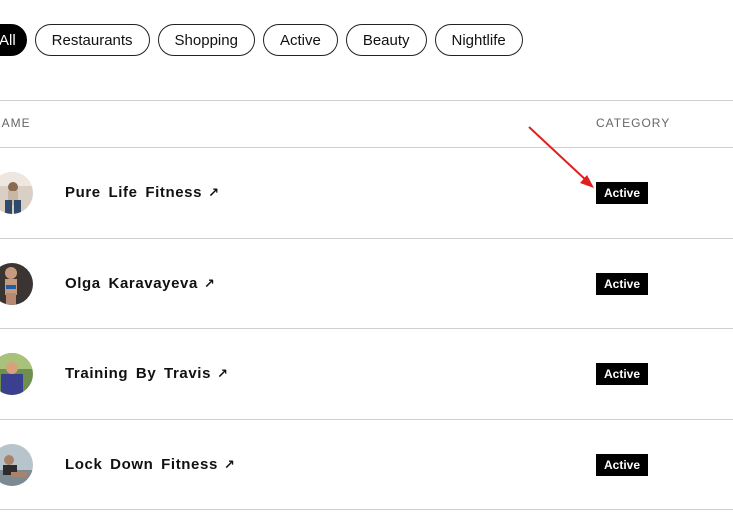 This screenshot has height=512, width=733. I want to click on filter-chip-beauty: Beauty, so click(386, 40).